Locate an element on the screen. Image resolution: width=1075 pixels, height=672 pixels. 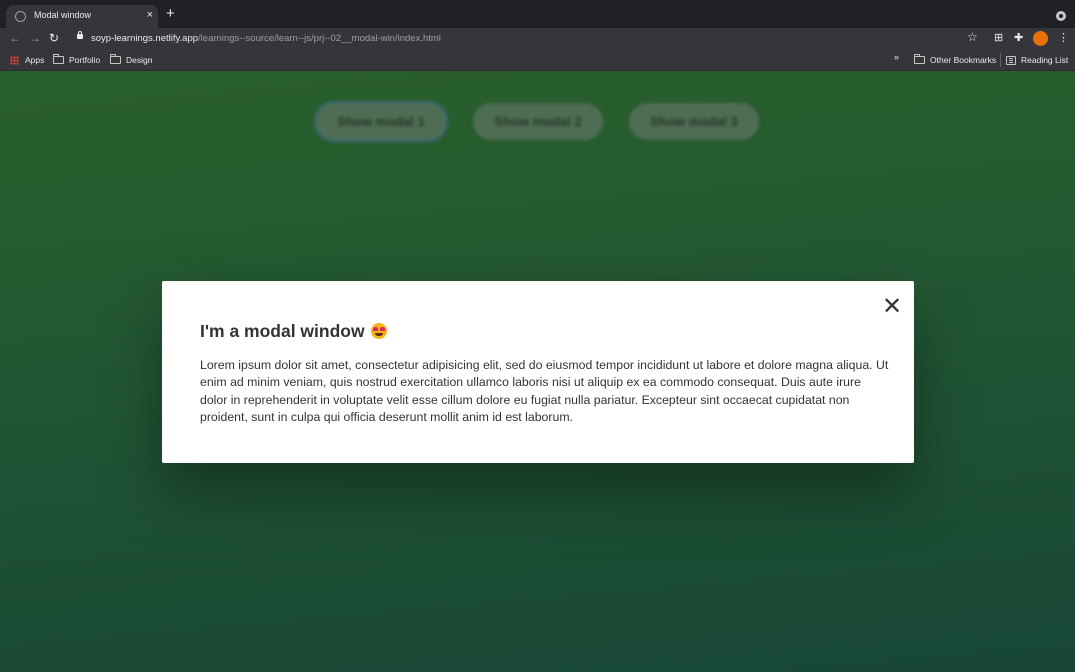
tab-title: Modal window is located at coordinates (63, 15).